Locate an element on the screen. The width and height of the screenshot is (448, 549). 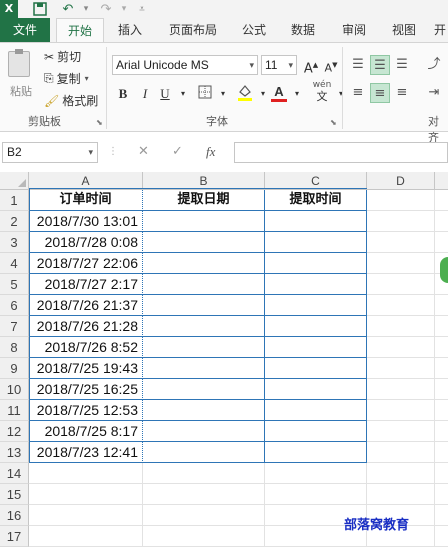
phonetic-guide-button: wén 文 is located at coordinates (322, 91).